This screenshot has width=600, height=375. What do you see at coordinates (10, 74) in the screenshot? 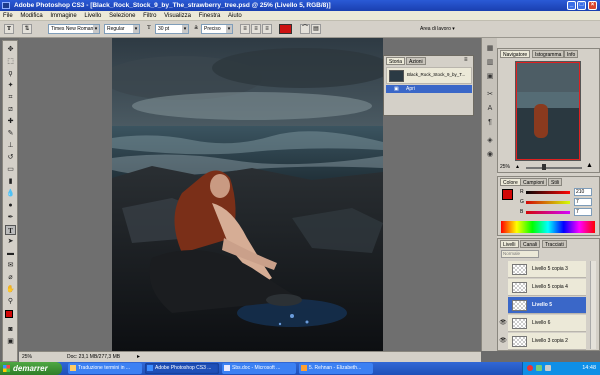
I see `lasso-tool-icon: ϙ` at bounding box center [10, 74].